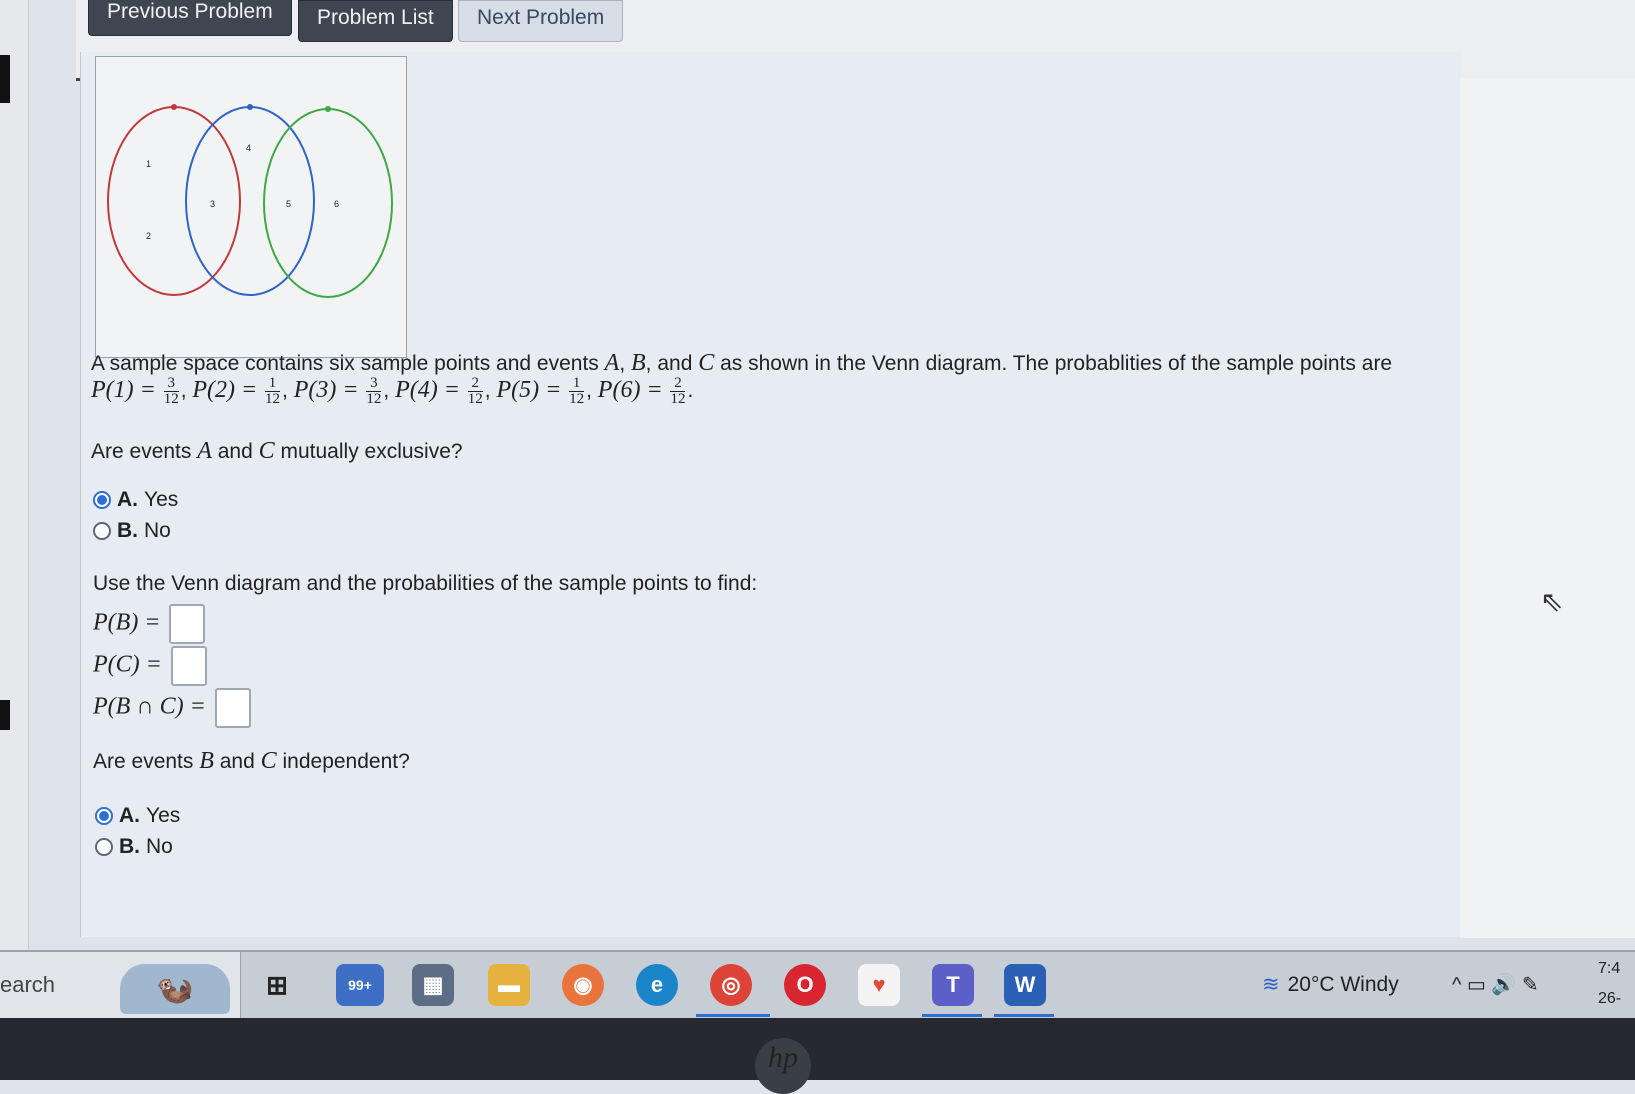 The width and height of the screenshot is (1635, 1094). Describe the element at coordinates (148, 236) in the screenshot. I see `venn-point-label: 2` at that location.